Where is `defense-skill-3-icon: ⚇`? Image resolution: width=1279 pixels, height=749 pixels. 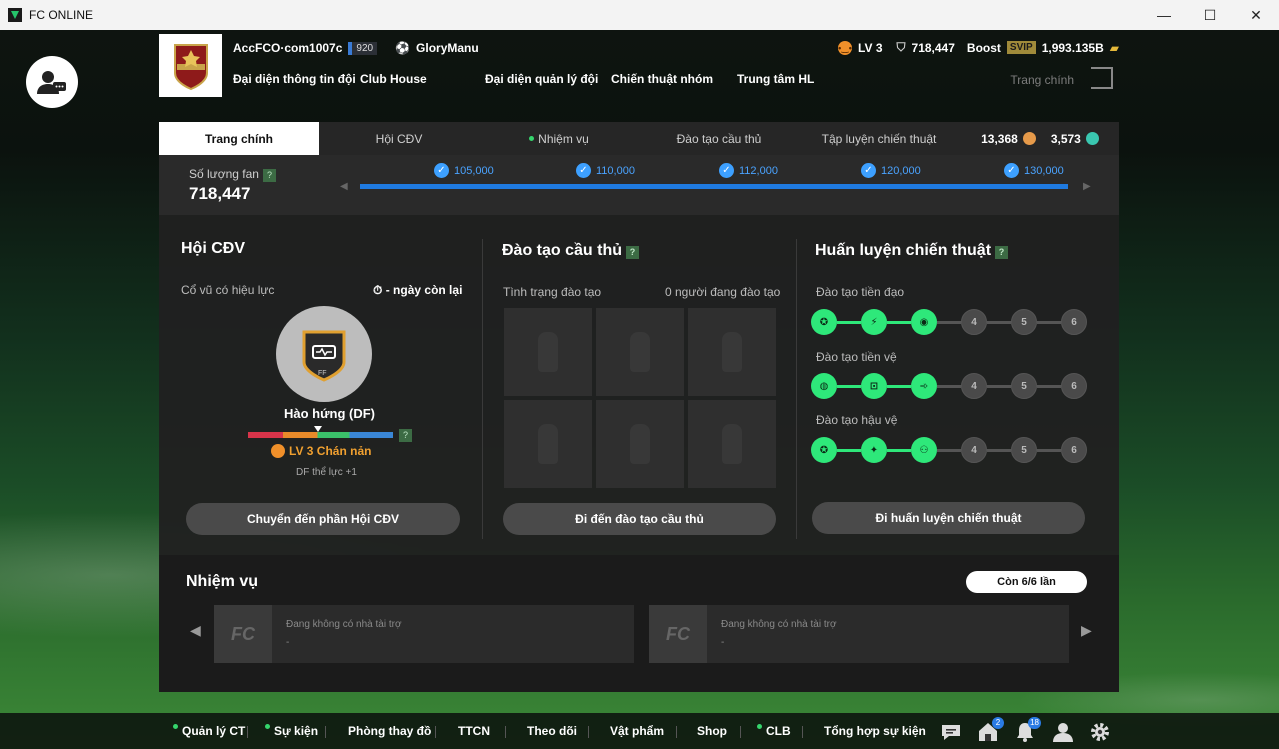
defense-skill-3-icon: ⚇ is located at coordinates (924, 450).